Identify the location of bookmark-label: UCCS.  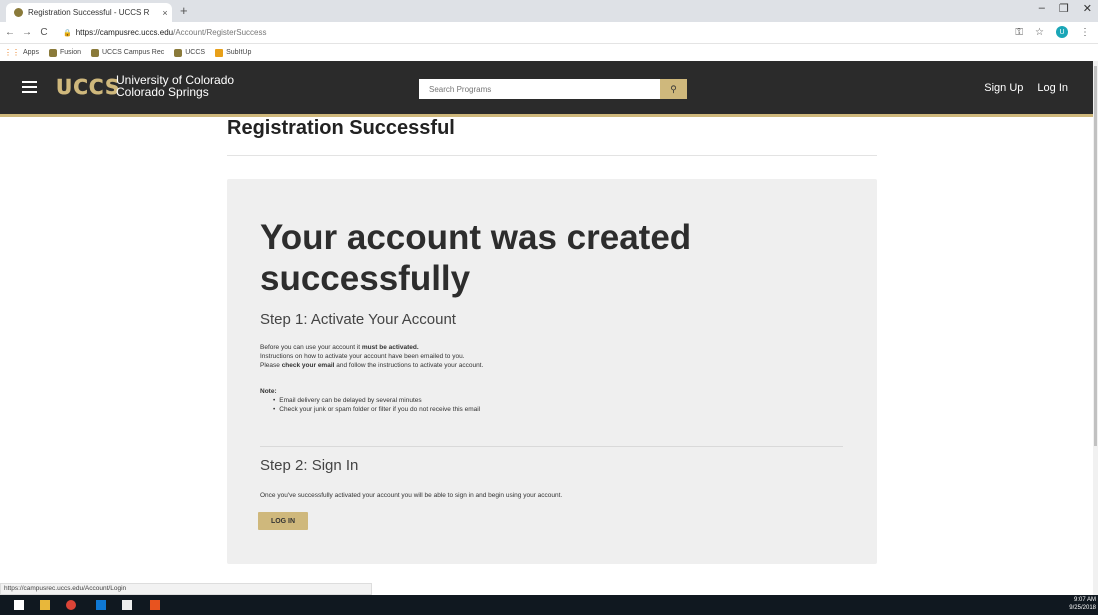
(195, 52).